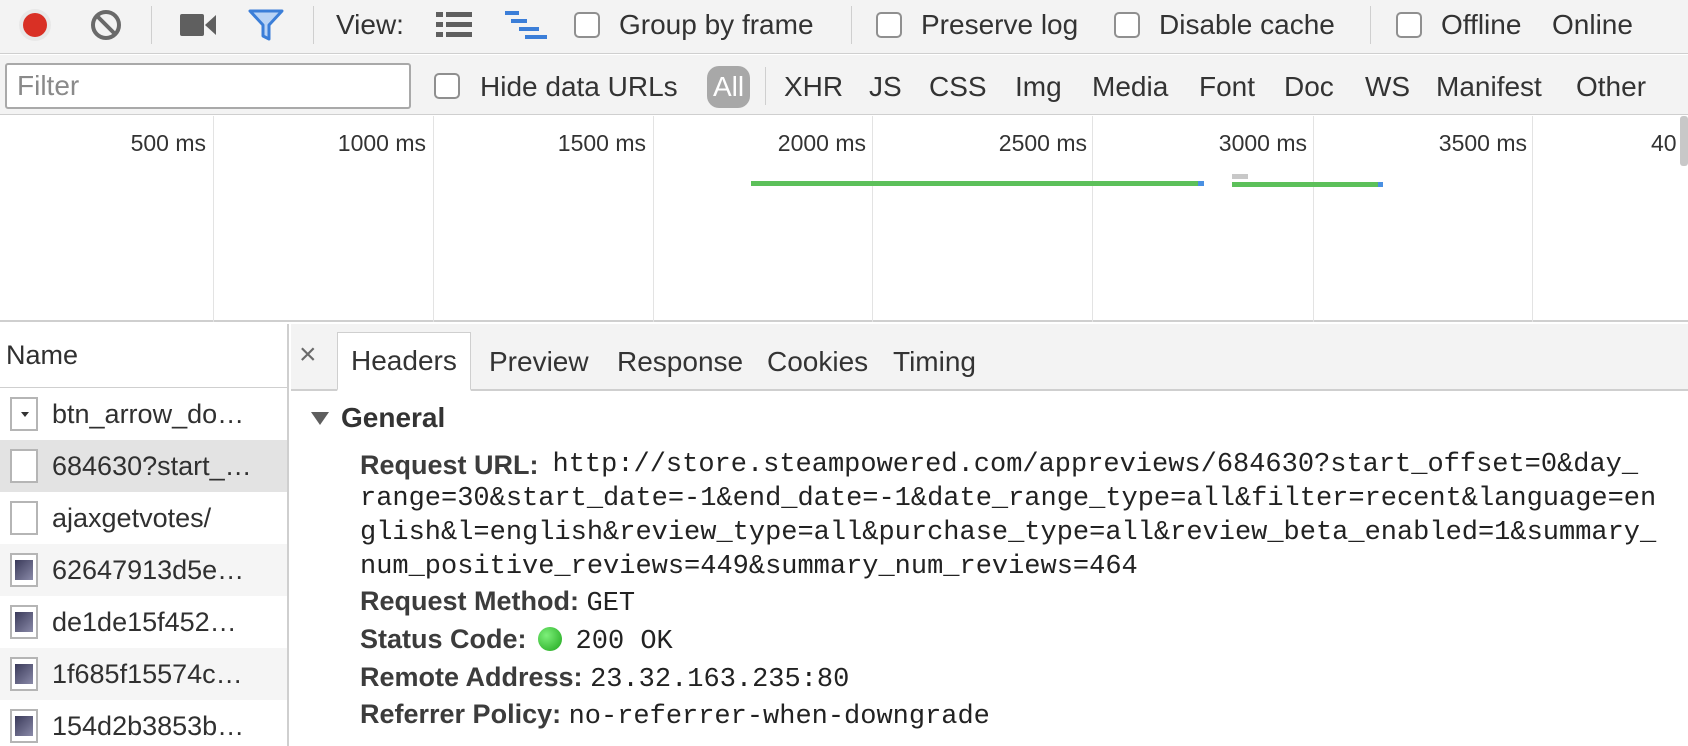 The image size is (1688, 746). I want to click on record-icon, so click(35, 25).